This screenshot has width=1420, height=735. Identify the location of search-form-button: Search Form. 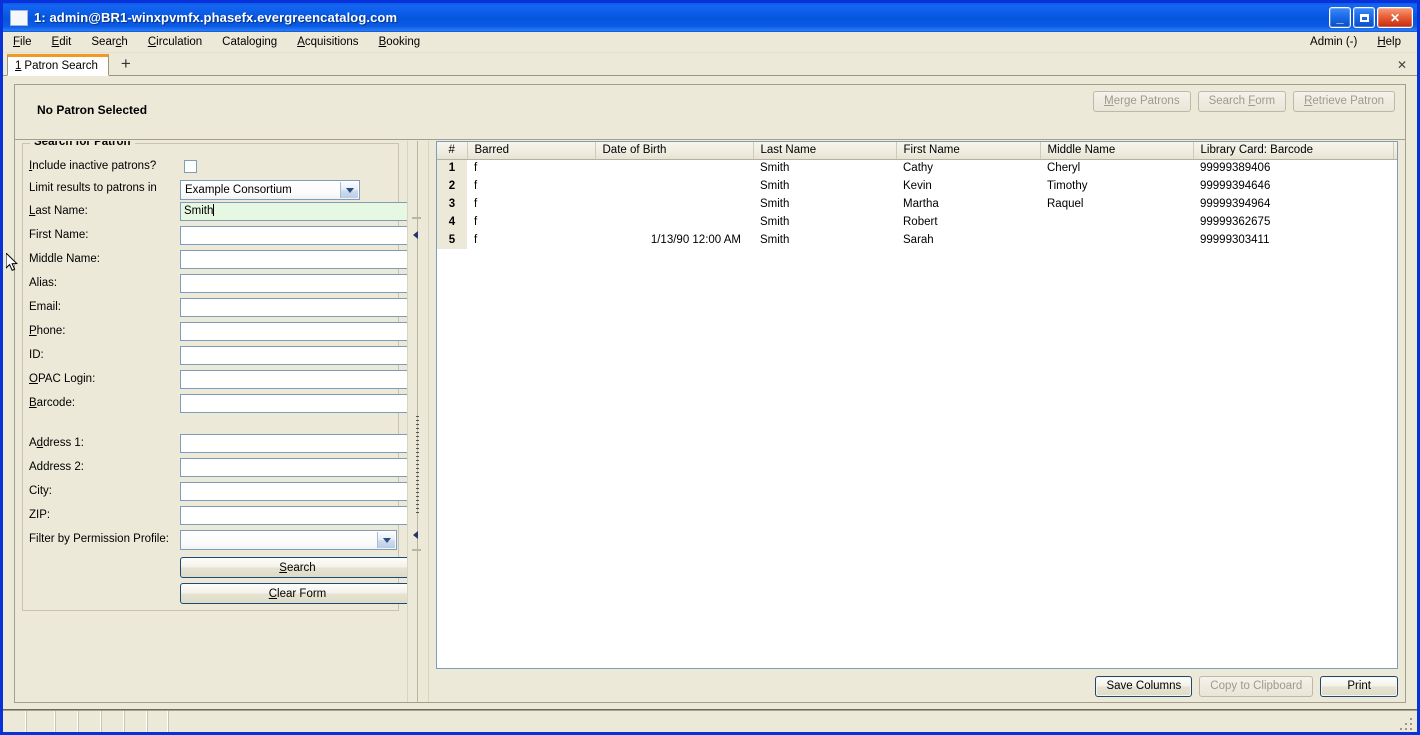
(1242, 101).